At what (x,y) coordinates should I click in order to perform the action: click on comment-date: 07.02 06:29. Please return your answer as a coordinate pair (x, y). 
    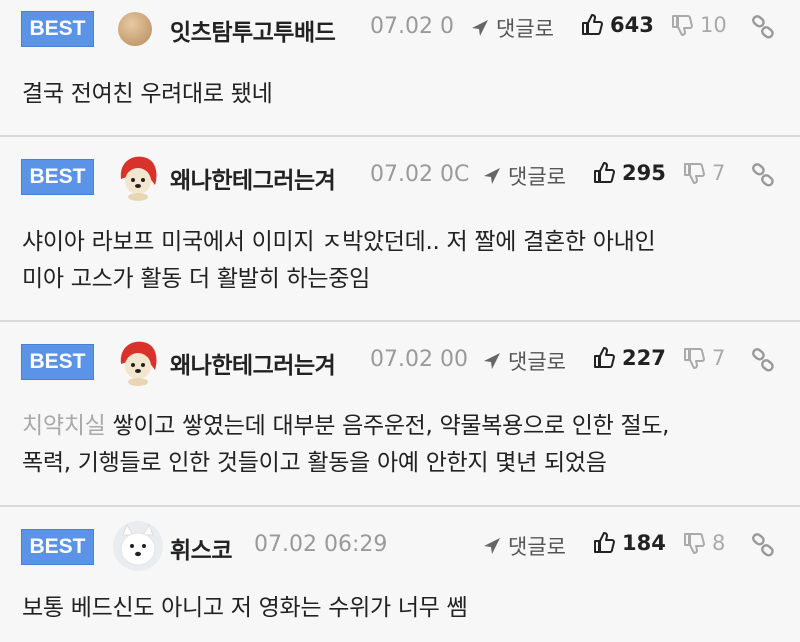
    Looking at the image, I should click on (321, 544).